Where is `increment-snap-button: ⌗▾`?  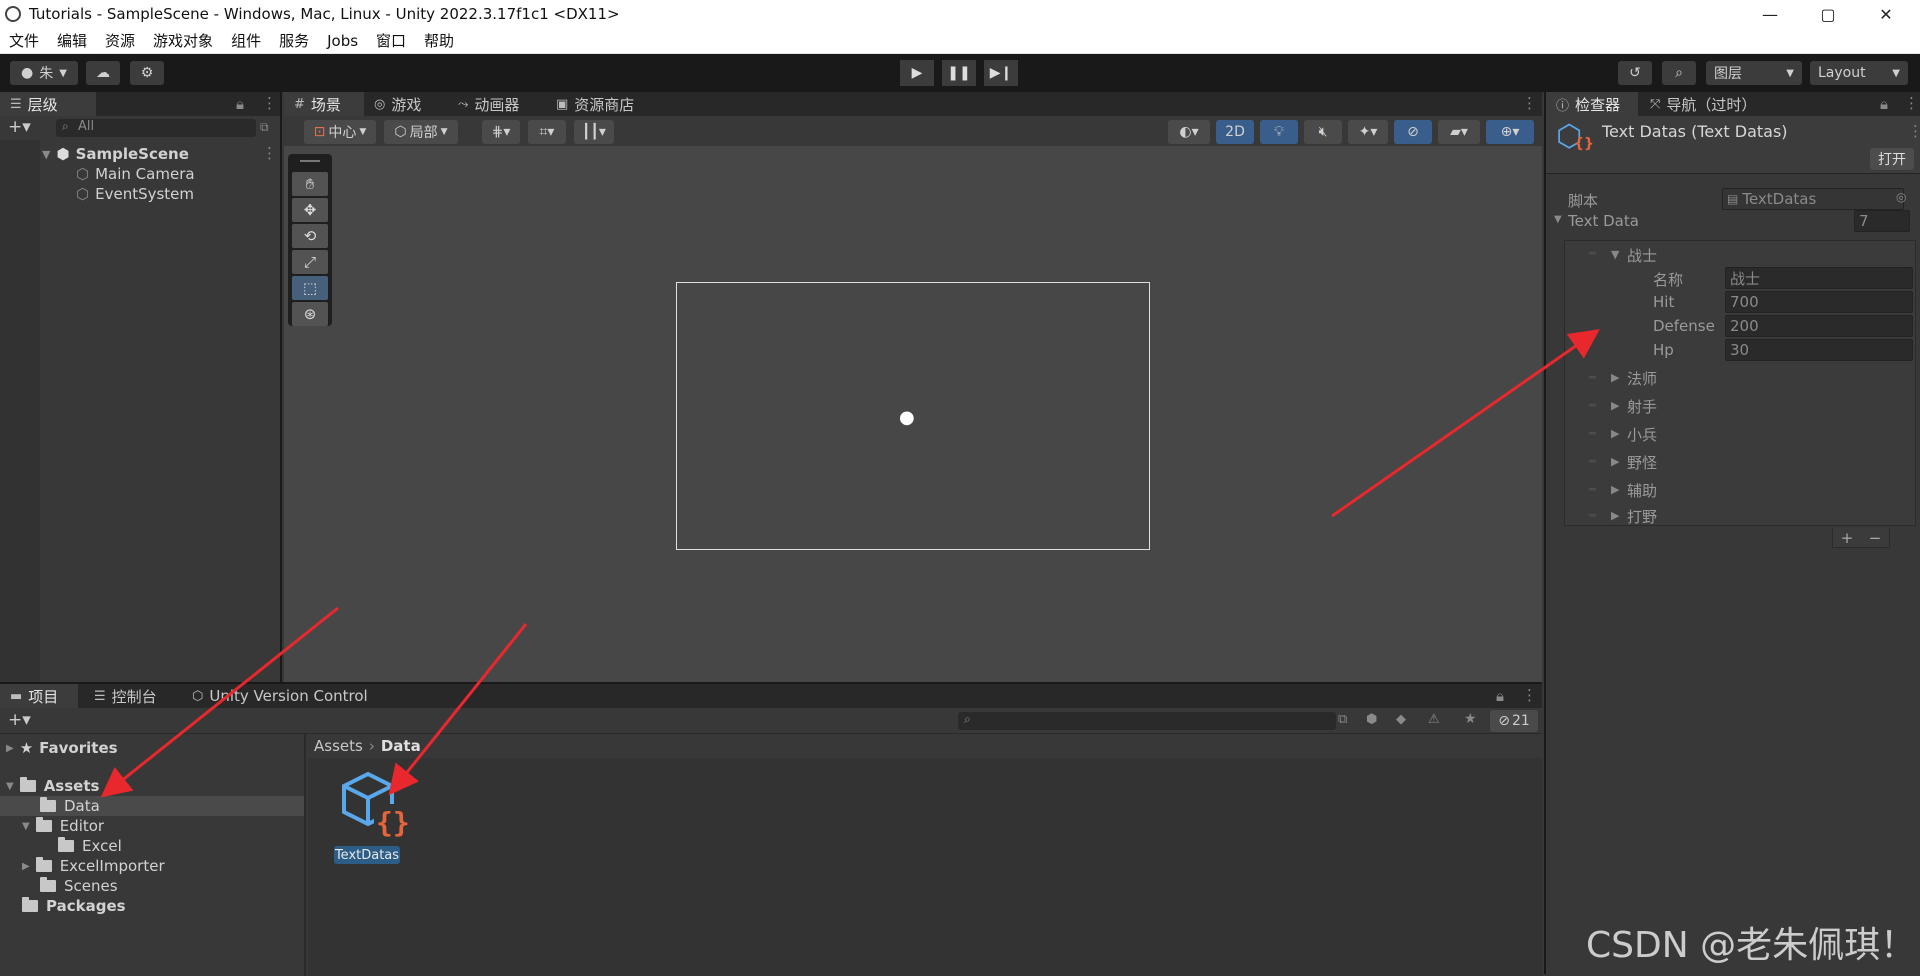
increment-snap-button: ⌗▾ is located at coordinates (547, 132).